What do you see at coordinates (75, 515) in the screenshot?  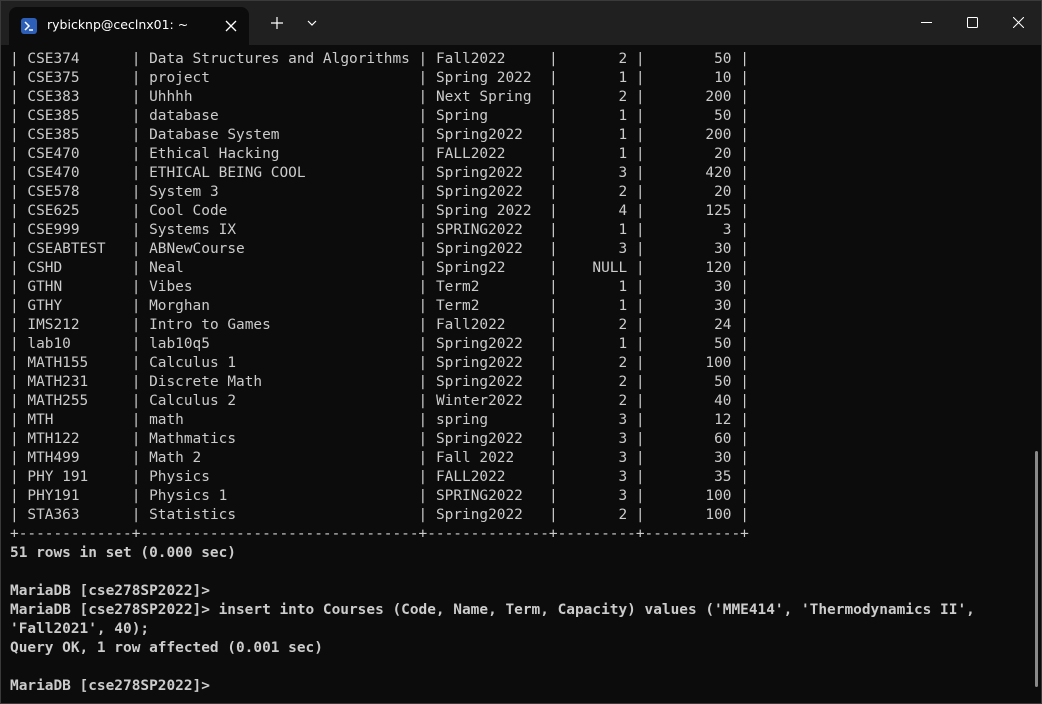 I see `table-cell: STA363` at bounding box center [75, 515].